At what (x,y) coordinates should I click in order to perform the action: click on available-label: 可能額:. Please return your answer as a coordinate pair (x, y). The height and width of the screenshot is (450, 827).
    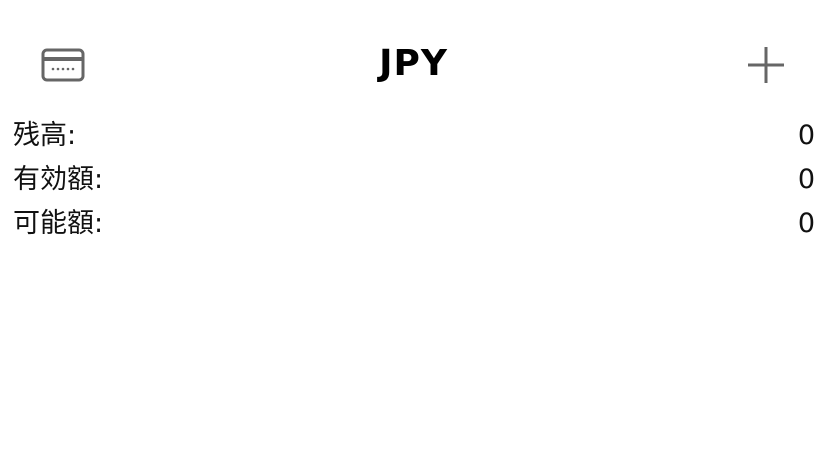
    Looking at the image, I should click on (58, 223).